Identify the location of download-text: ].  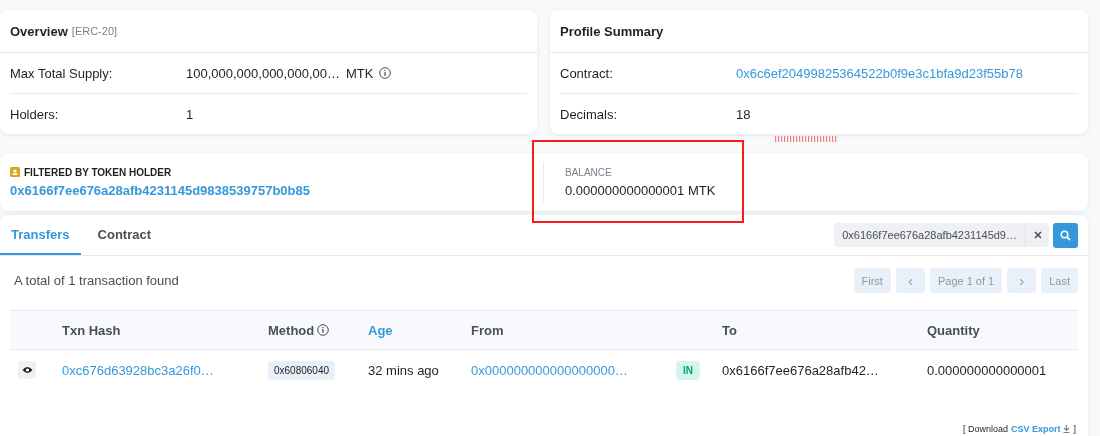
(1074, 429).